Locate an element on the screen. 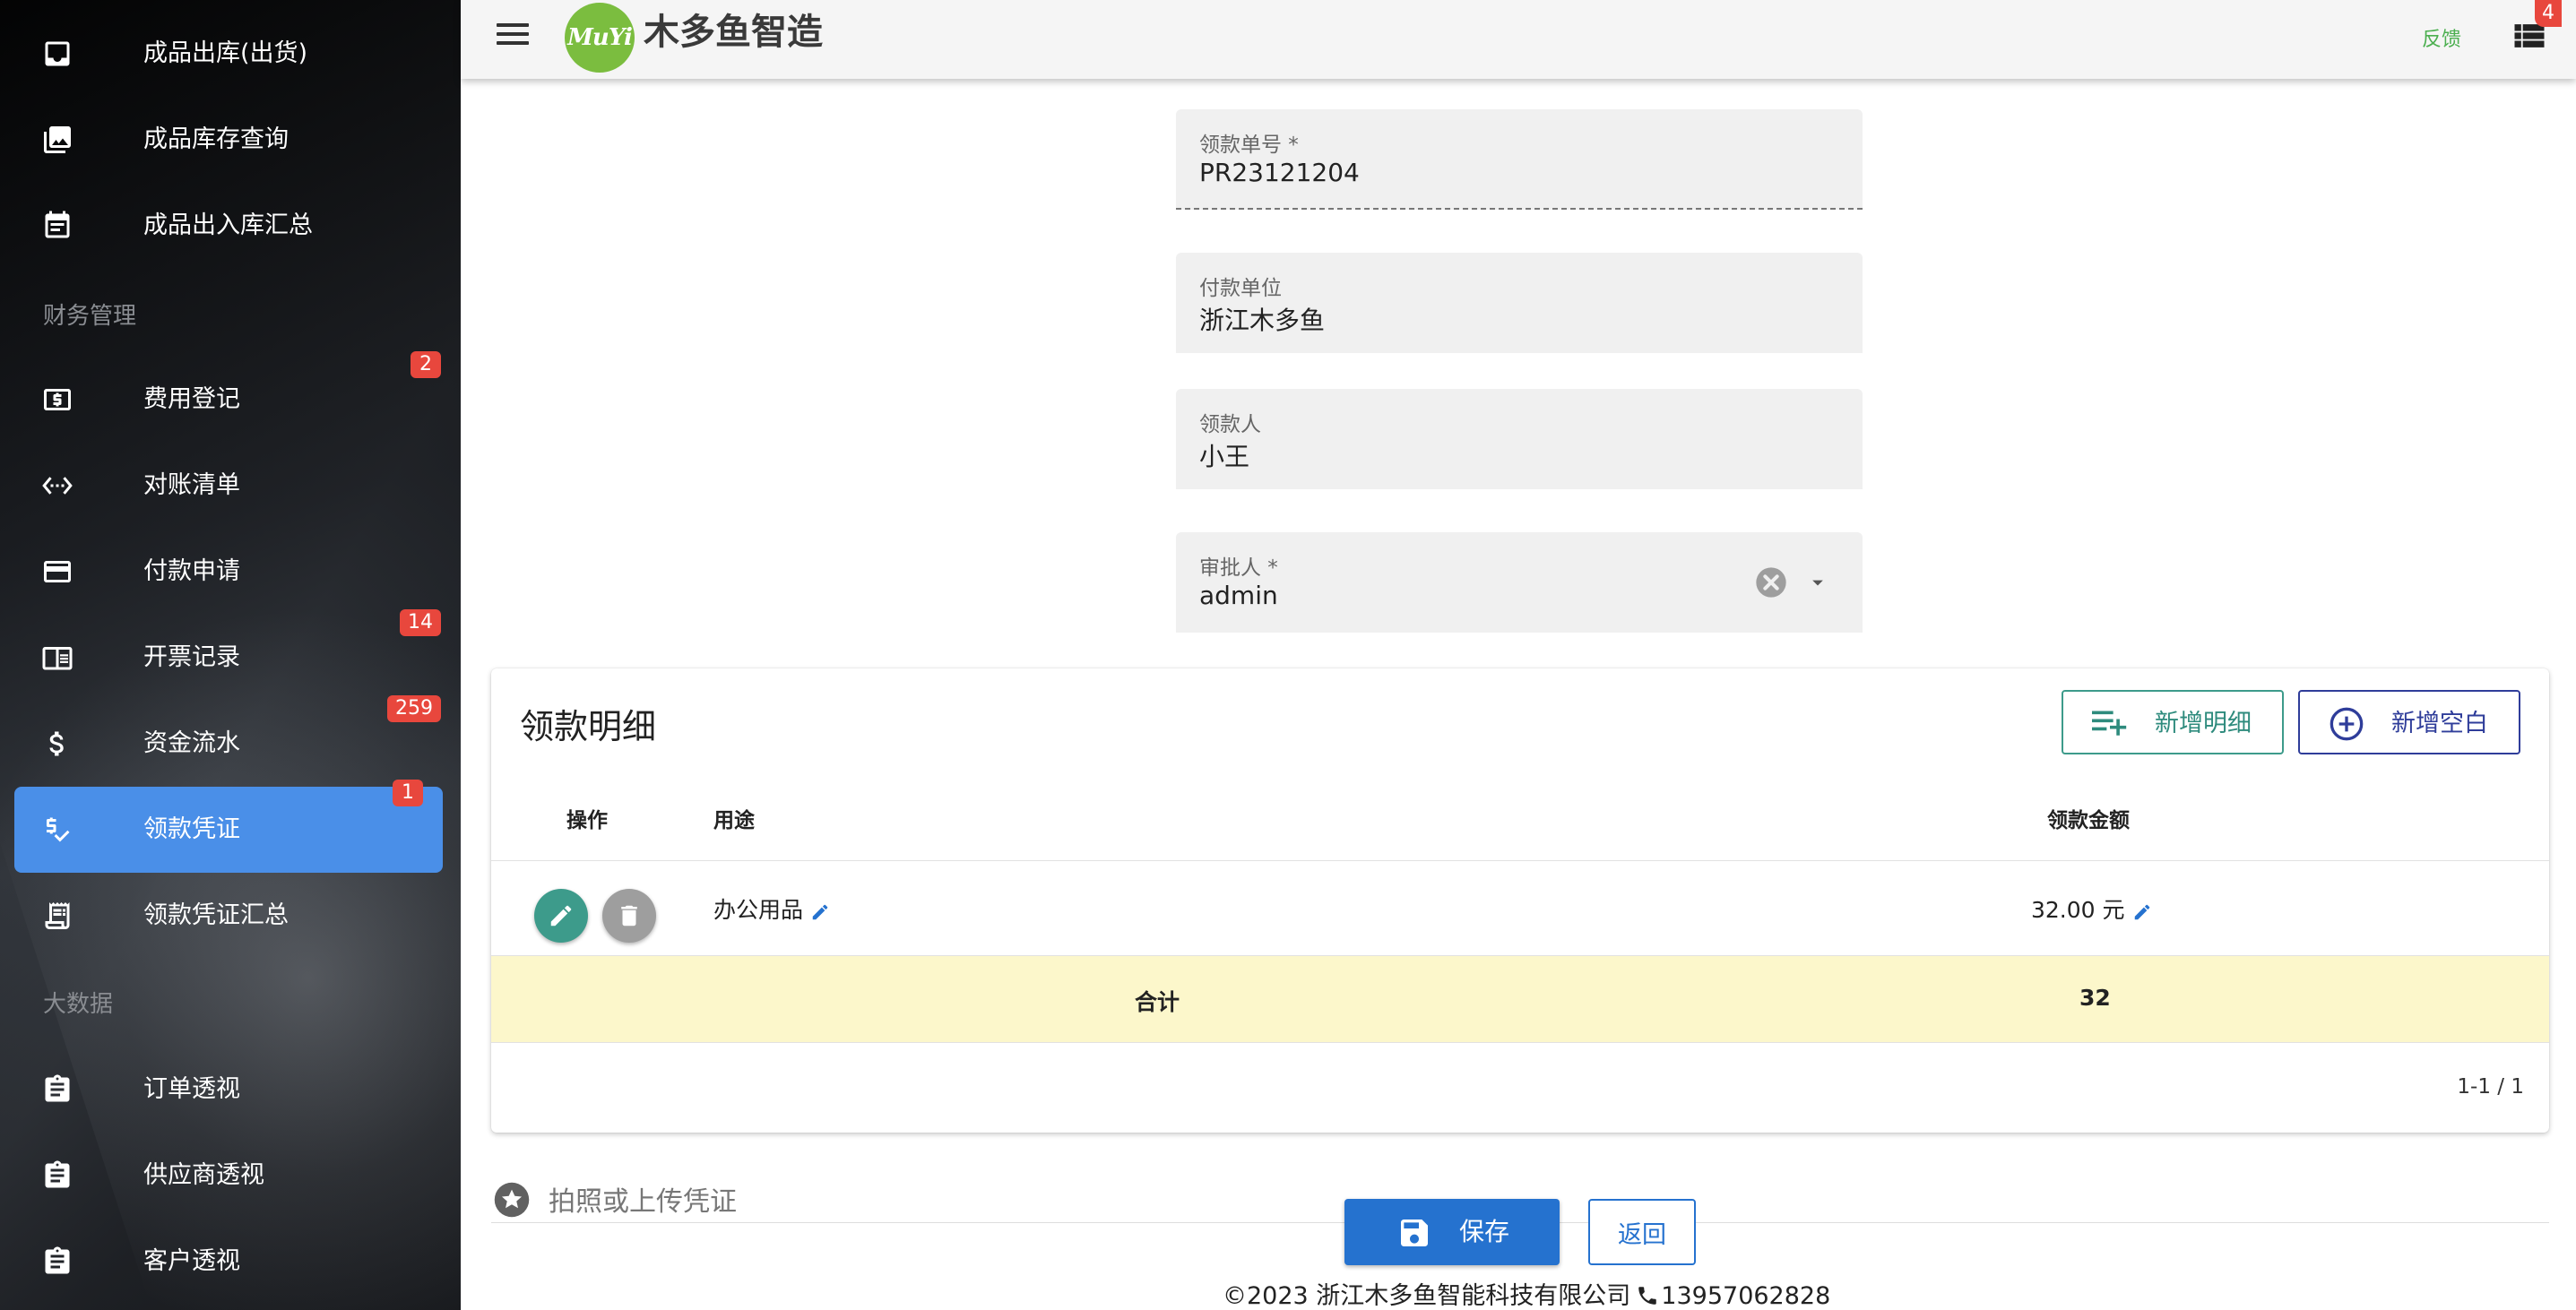 Image resolution: width=2576 pixels, height=1310 pixels. brand-logo: MuYi is located at coordinates (600, 38).